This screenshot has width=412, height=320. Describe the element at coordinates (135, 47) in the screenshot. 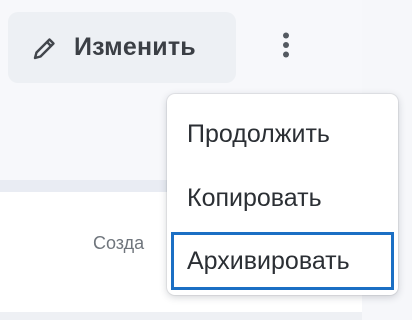

I see `edit-button-label: Изменить` at that location.